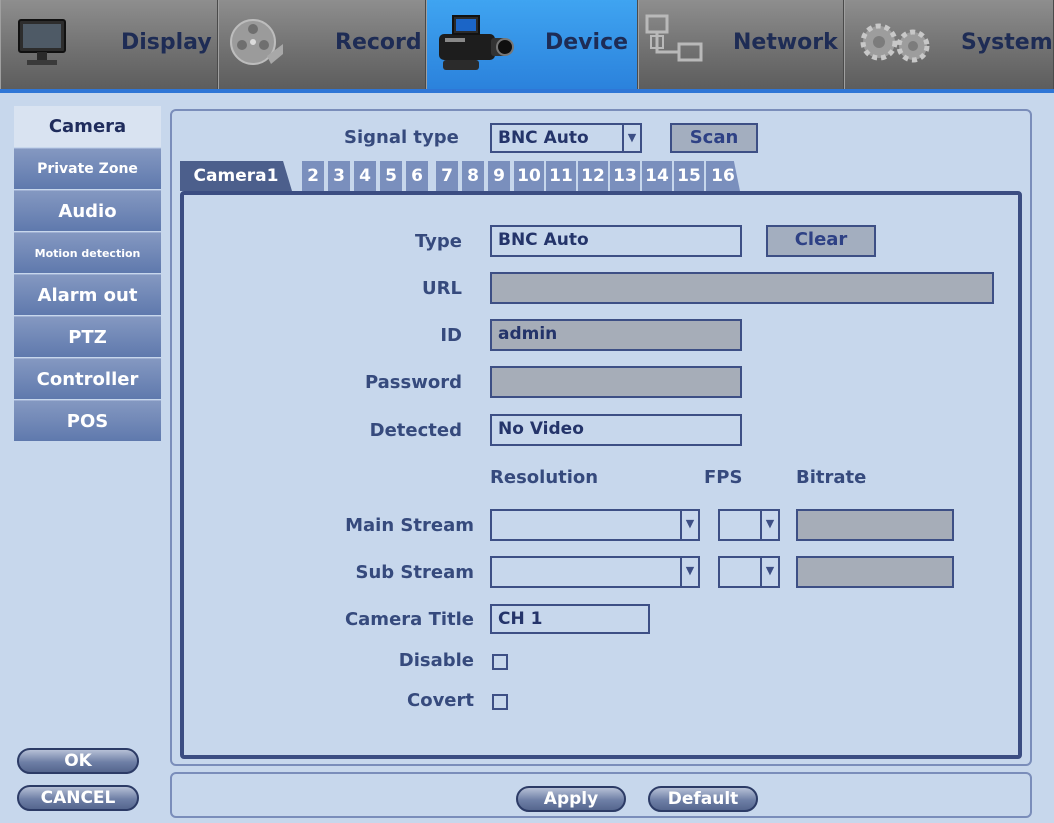  Describe the element at coordinates (166, 42) in the screenshot. I see `menu-tab-label: Display` at that location.